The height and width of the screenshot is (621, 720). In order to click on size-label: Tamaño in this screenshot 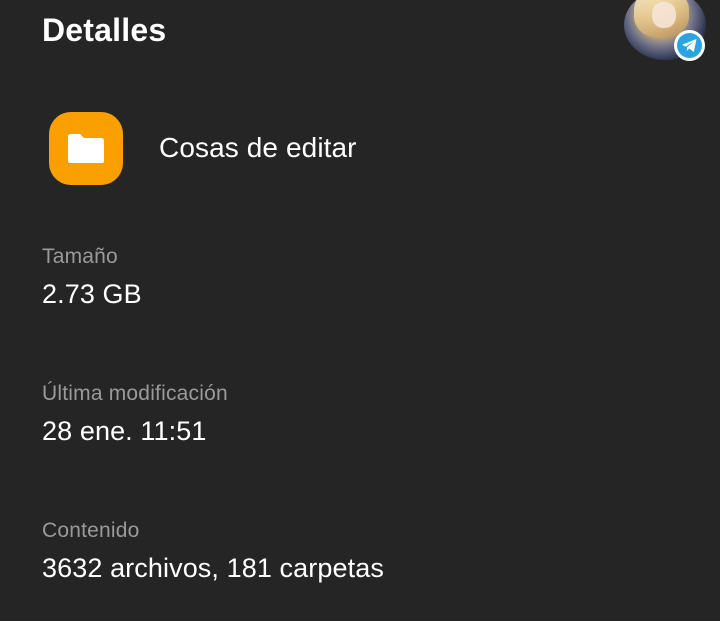, I will do `click(80, 256)`.